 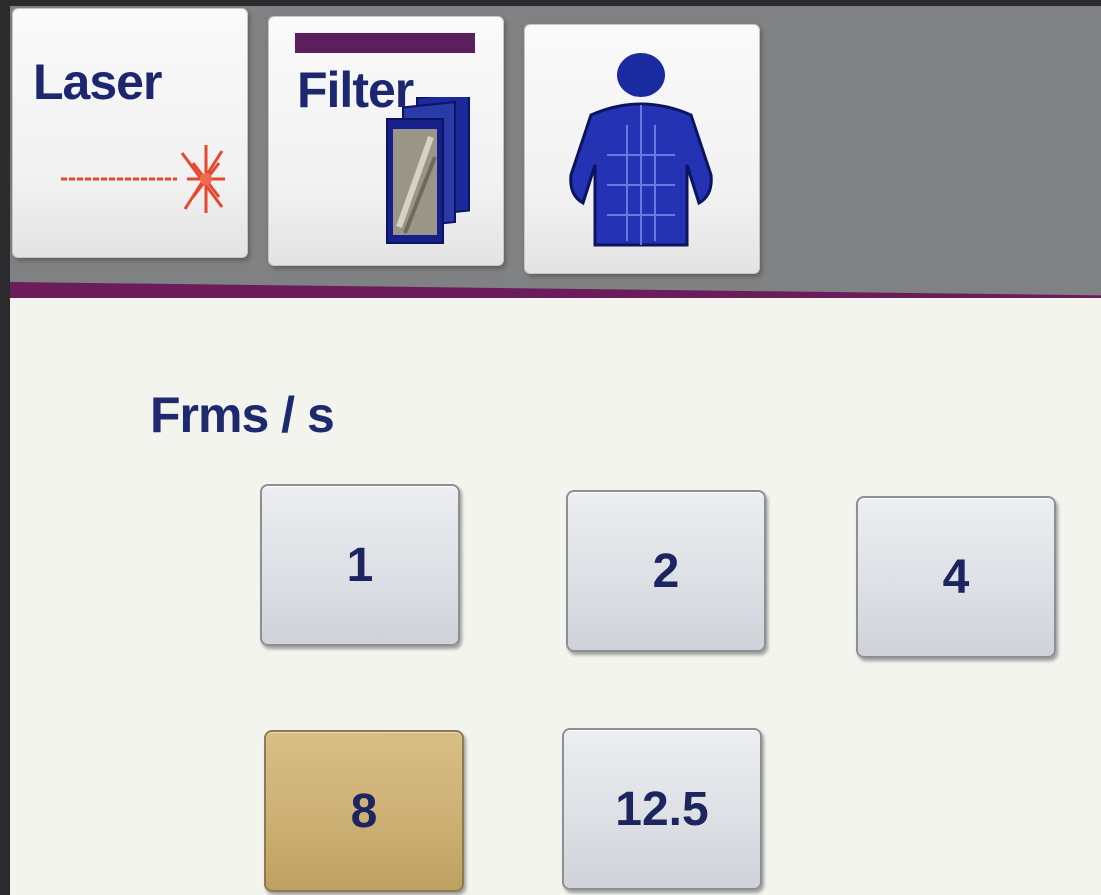 I want to click on tab-filter: Filter, so click(x=386, y=141).